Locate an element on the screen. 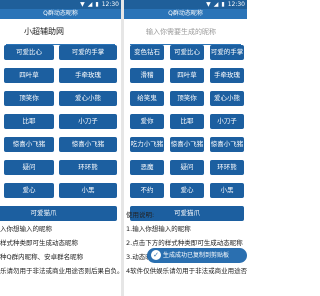  help-line: 样式种类即可生成动态昵称 is located at coordinates (39, 243).